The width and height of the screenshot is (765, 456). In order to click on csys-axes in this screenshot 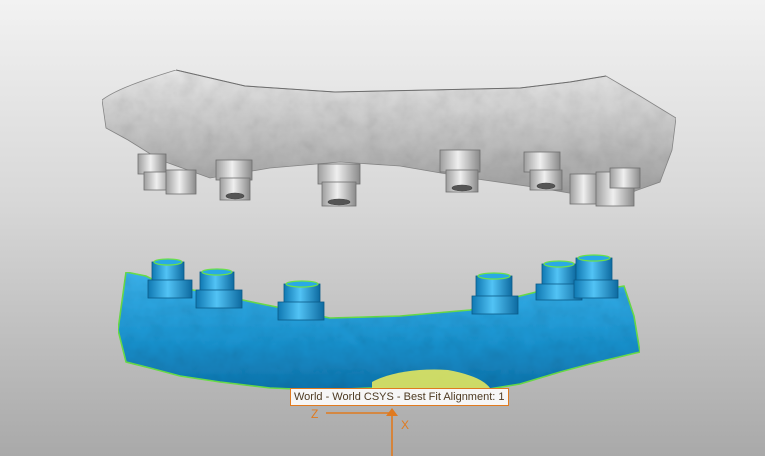, I will do `click(362, 432)`.